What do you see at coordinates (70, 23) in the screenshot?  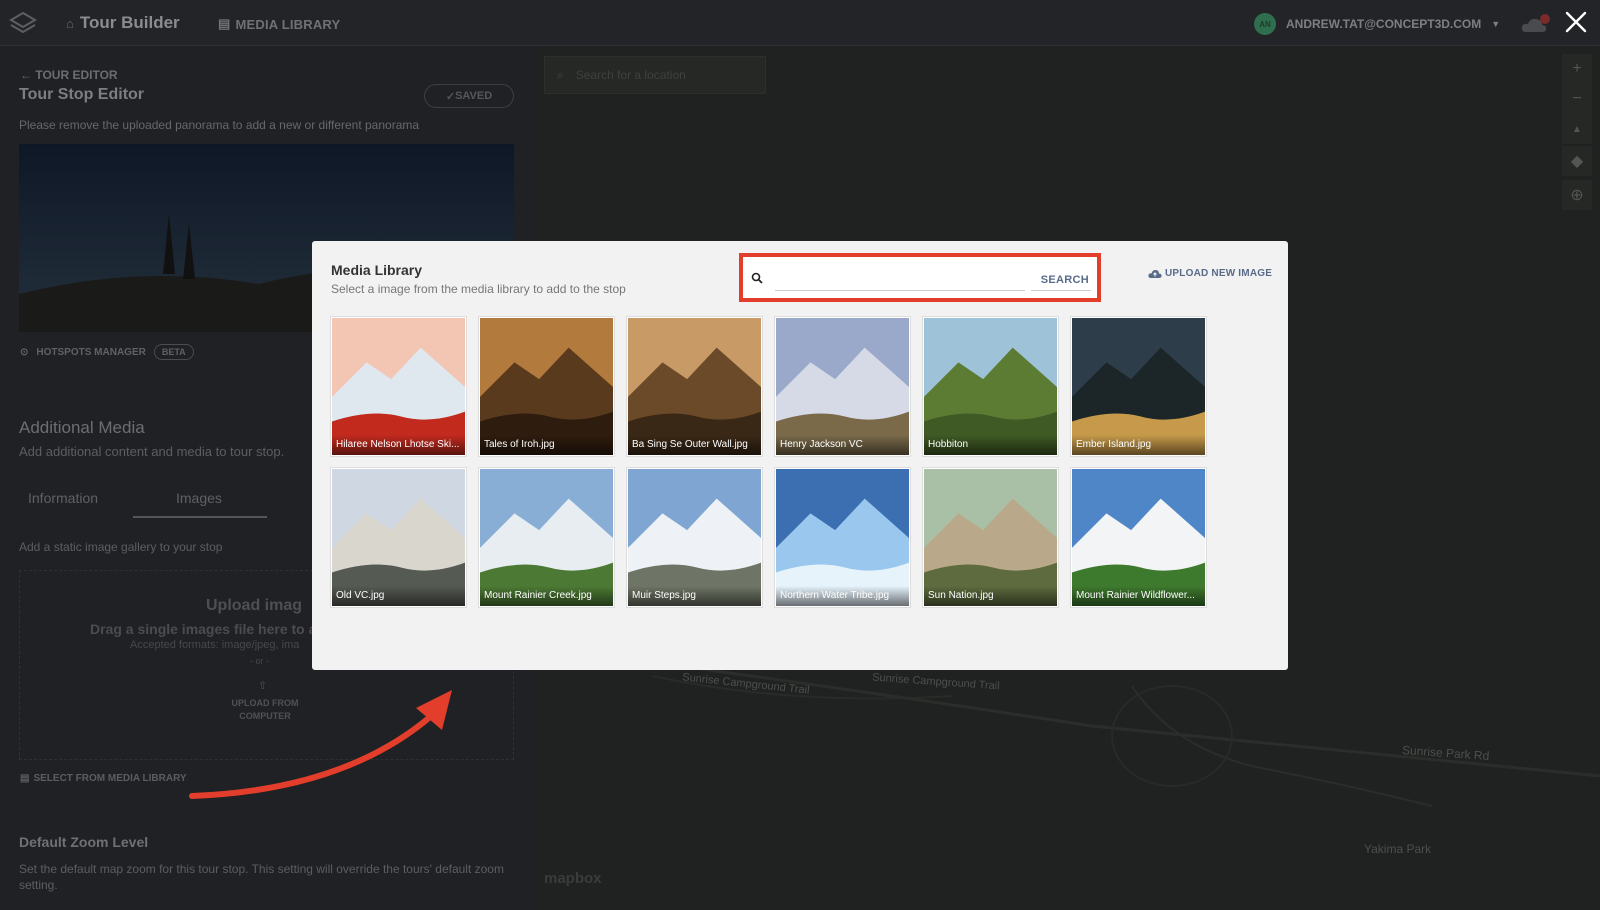 I see `home-icon: ⌂` at bounding box center [70, 23].